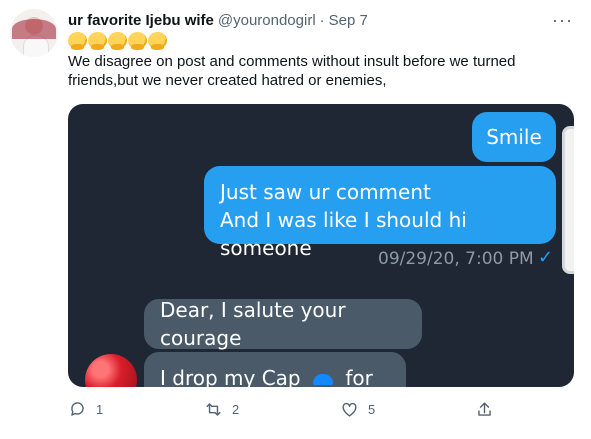  I want to click on retweet-button: 2, so click(221, 409).